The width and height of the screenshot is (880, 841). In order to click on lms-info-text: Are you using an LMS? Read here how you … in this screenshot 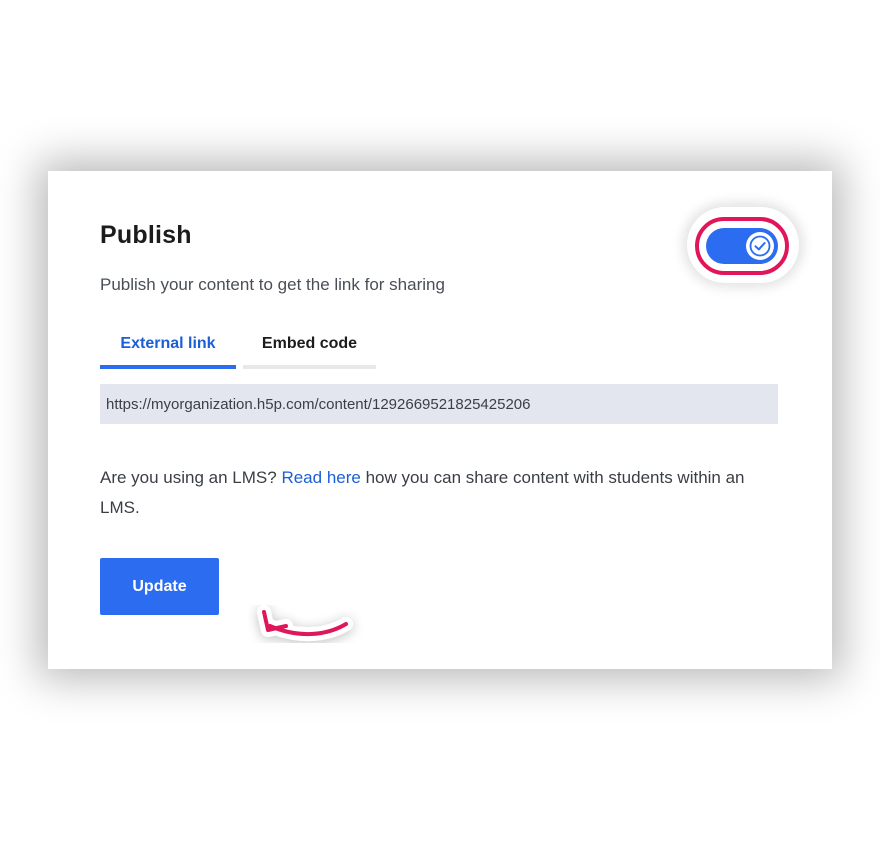, I will do `click(425, 493)`.